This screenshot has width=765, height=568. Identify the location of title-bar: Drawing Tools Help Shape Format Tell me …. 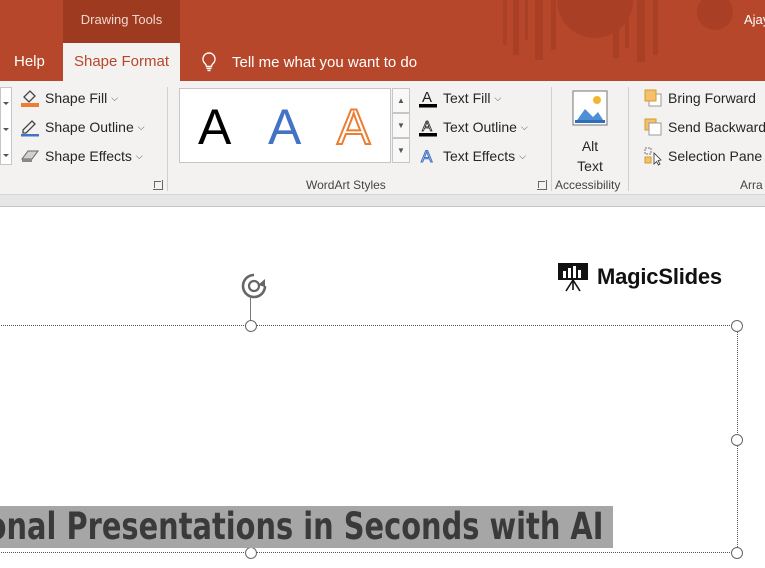
(382, 40).